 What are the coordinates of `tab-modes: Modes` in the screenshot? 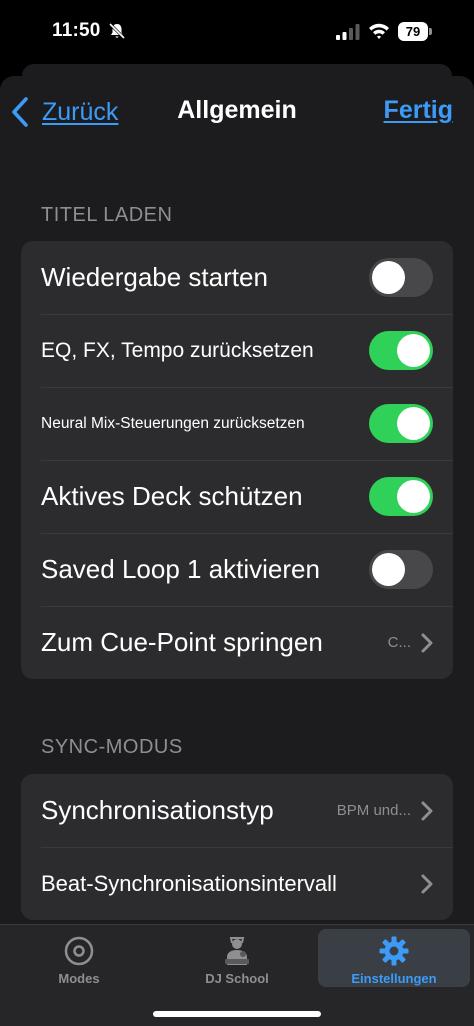 It's located at (79, 957).